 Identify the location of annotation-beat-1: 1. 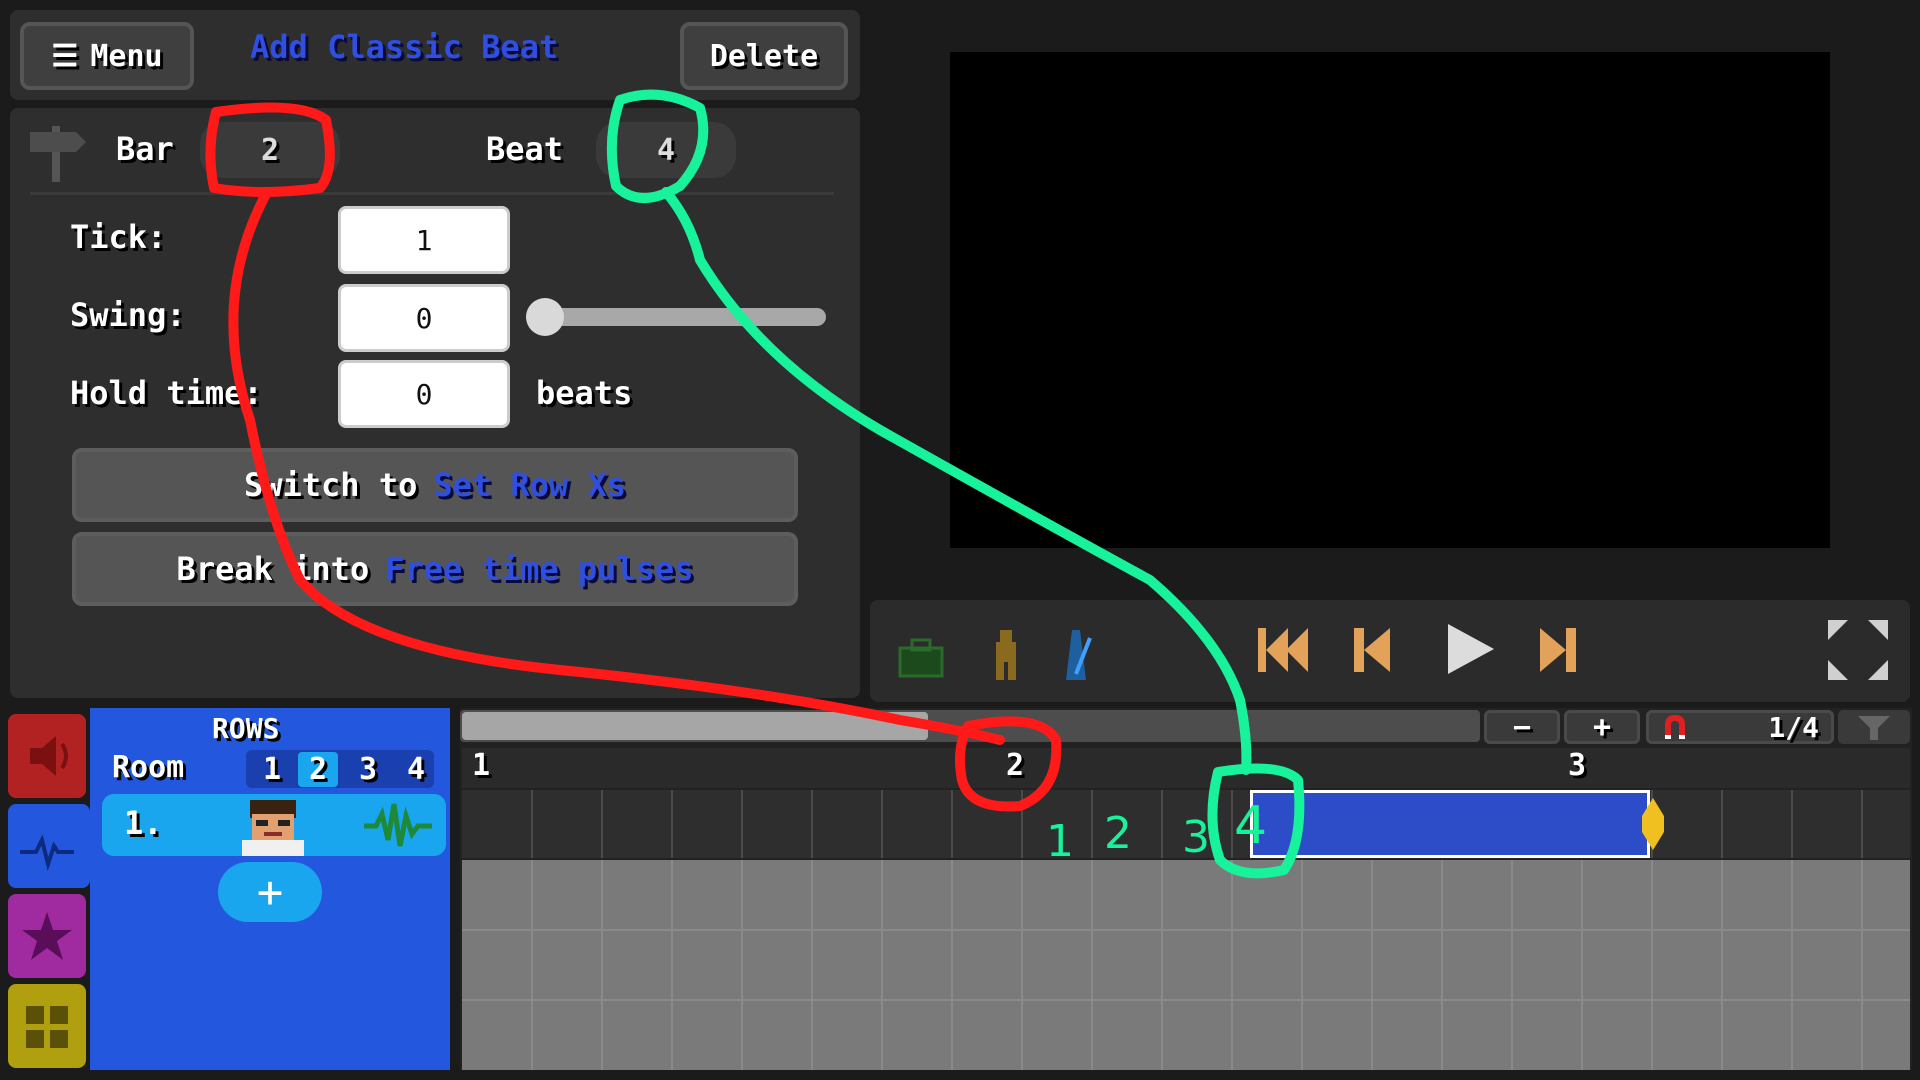
(1060, 841).